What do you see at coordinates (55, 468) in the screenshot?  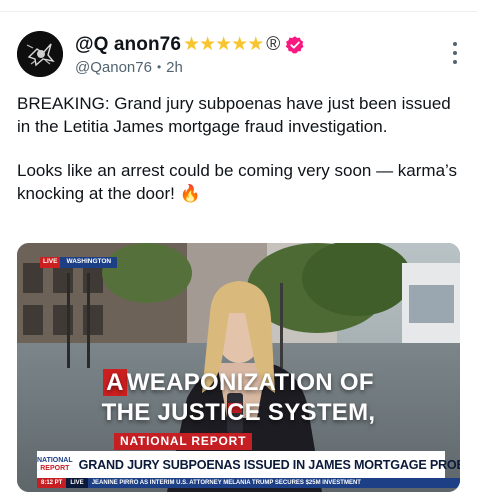 I see `logo-line-2: REPORT` at bounding box center [55, 468].